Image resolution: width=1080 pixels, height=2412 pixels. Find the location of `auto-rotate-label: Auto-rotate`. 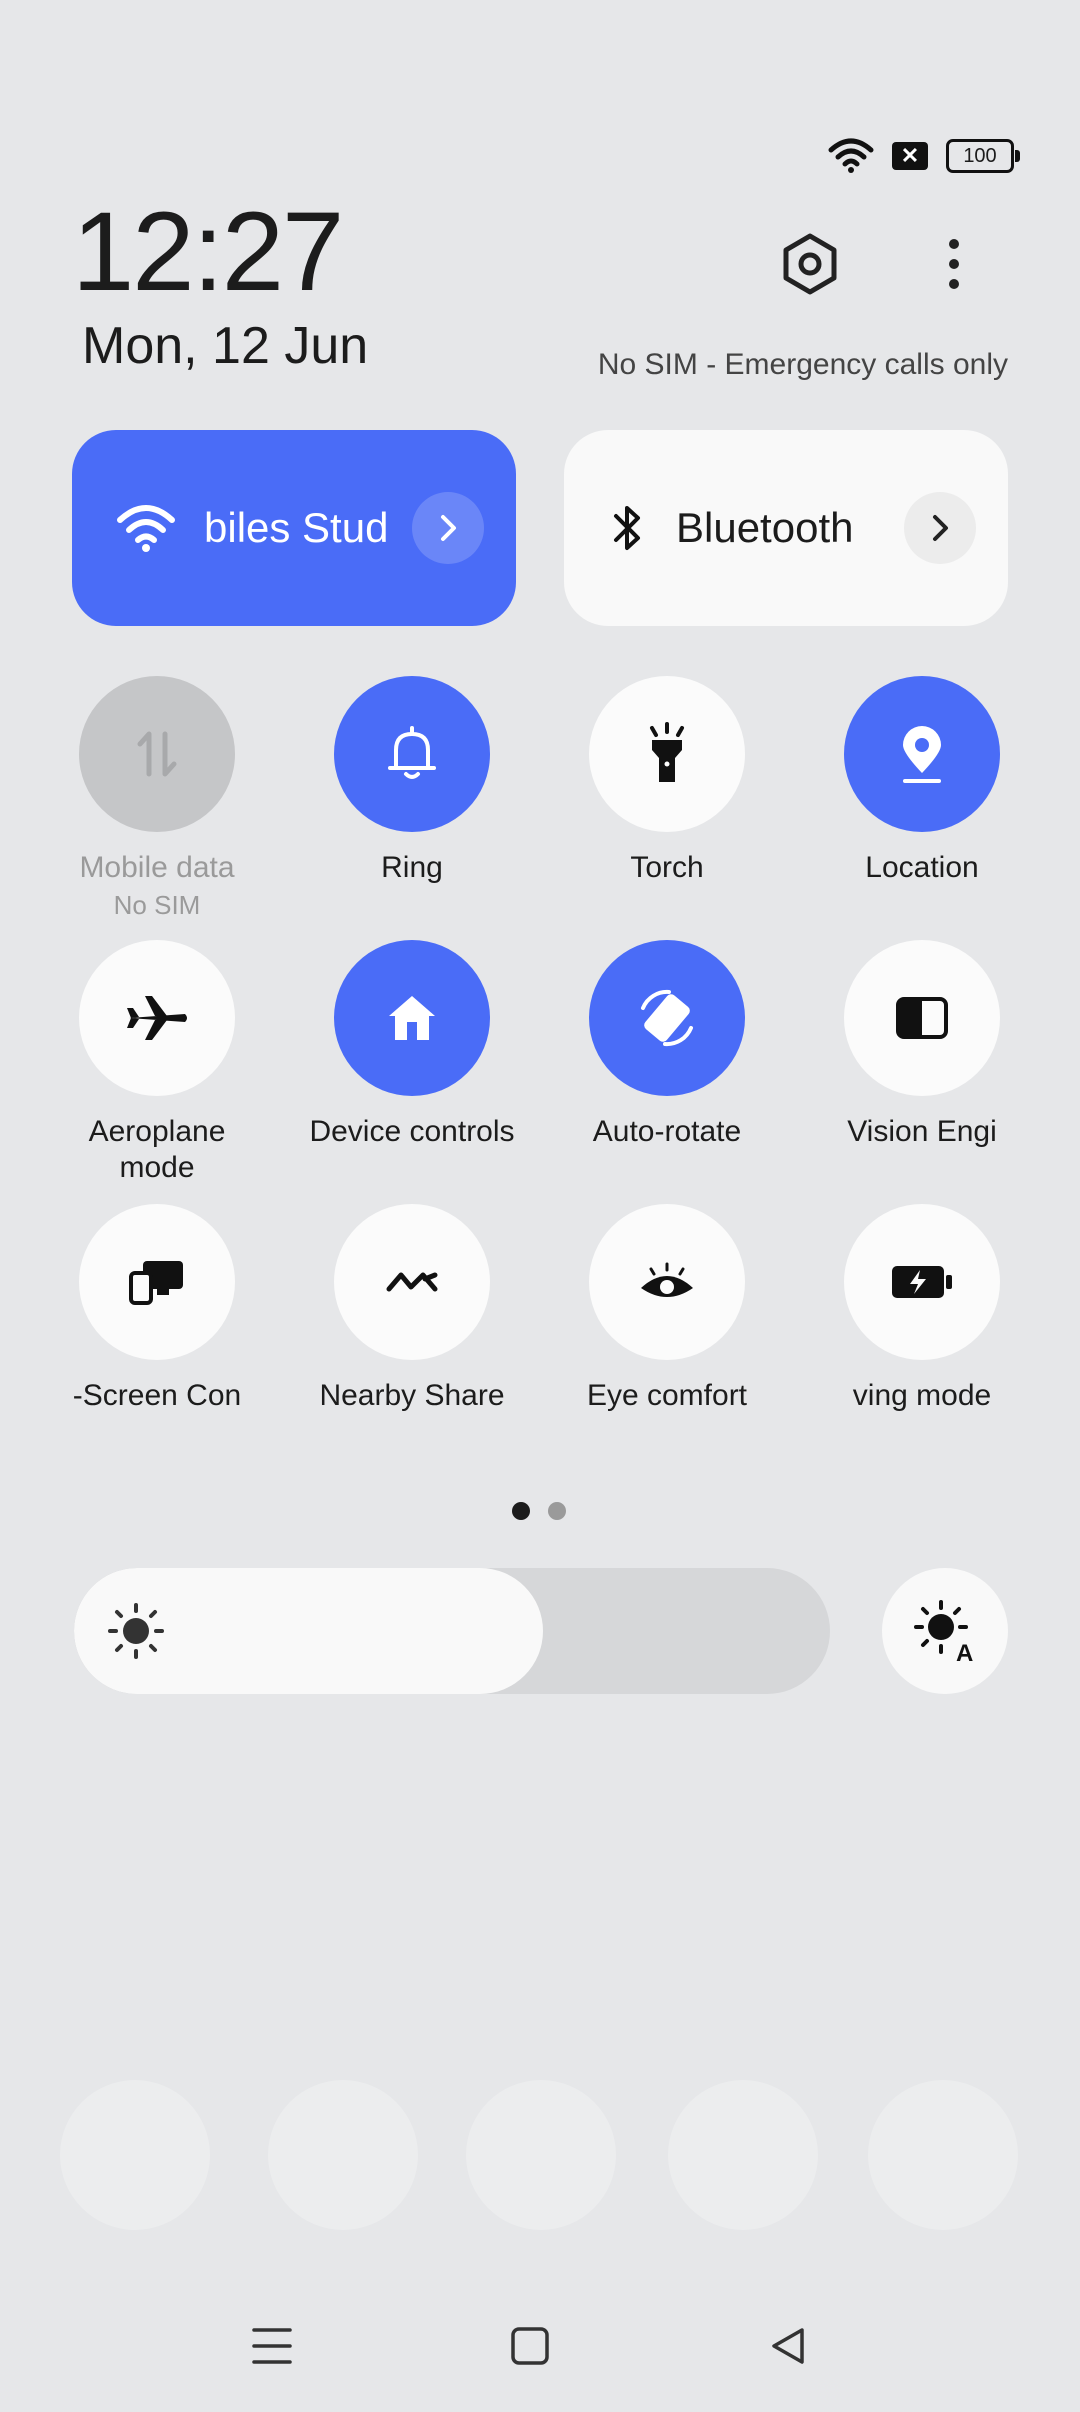

auto-rotate-label: Auto-rotate is located at coordinates (667, 1131).